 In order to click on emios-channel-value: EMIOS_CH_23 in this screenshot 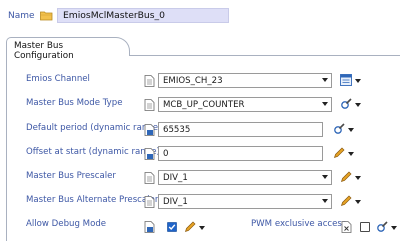, I will do `click(193, 81)`.